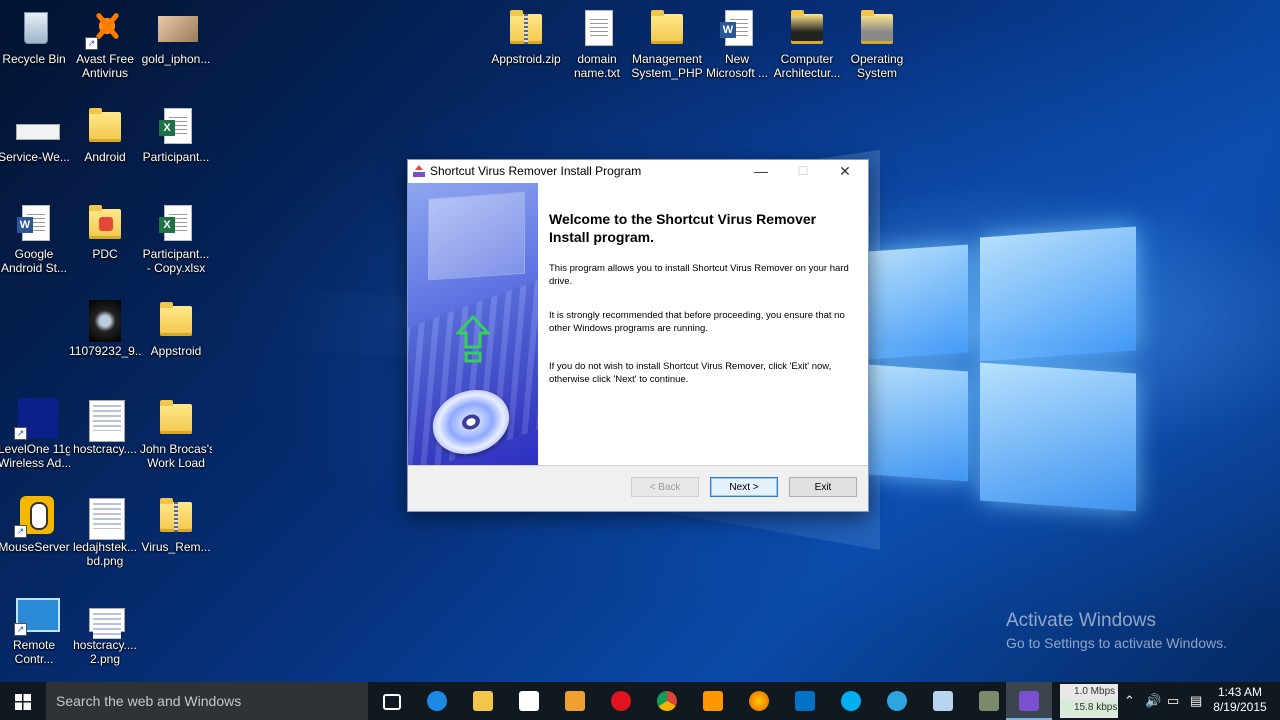 The width and height of the screenshot is (1280, 720). What do you see at coordinates (176, 449) in the screenshot?
I see `icon-label: John Brocas's` at bounding box center [176, 449].